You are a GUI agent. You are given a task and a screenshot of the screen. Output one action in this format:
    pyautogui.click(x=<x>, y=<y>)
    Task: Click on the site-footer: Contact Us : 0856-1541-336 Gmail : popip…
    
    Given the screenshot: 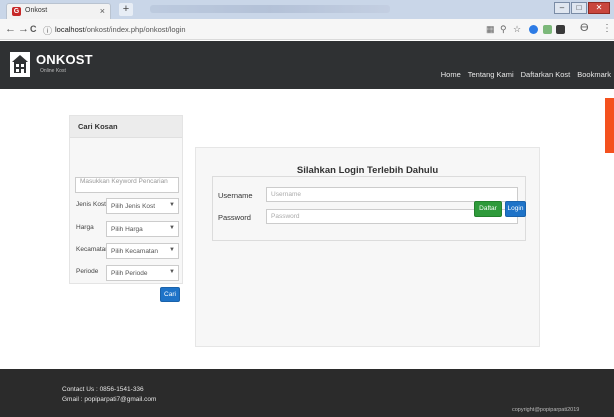 What is the action you would take?
    pyautogui.click(x=307, y=393)
    